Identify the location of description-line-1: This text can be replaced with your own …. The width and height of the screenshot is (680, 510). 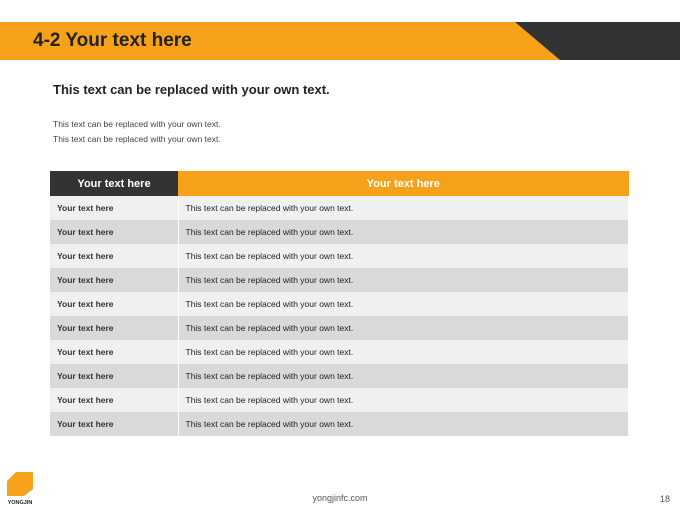
(137, 124).